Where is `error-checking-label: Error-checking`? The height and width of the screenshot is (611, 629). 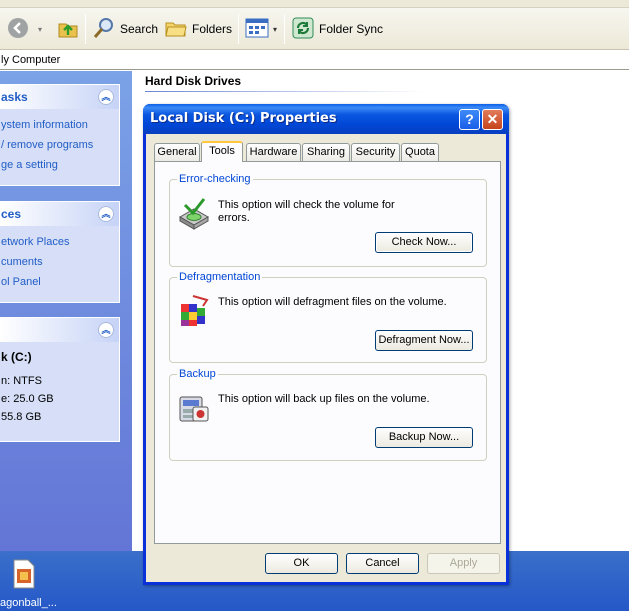 error-checking-label: Error-checking is located at coordinates (215, 179).